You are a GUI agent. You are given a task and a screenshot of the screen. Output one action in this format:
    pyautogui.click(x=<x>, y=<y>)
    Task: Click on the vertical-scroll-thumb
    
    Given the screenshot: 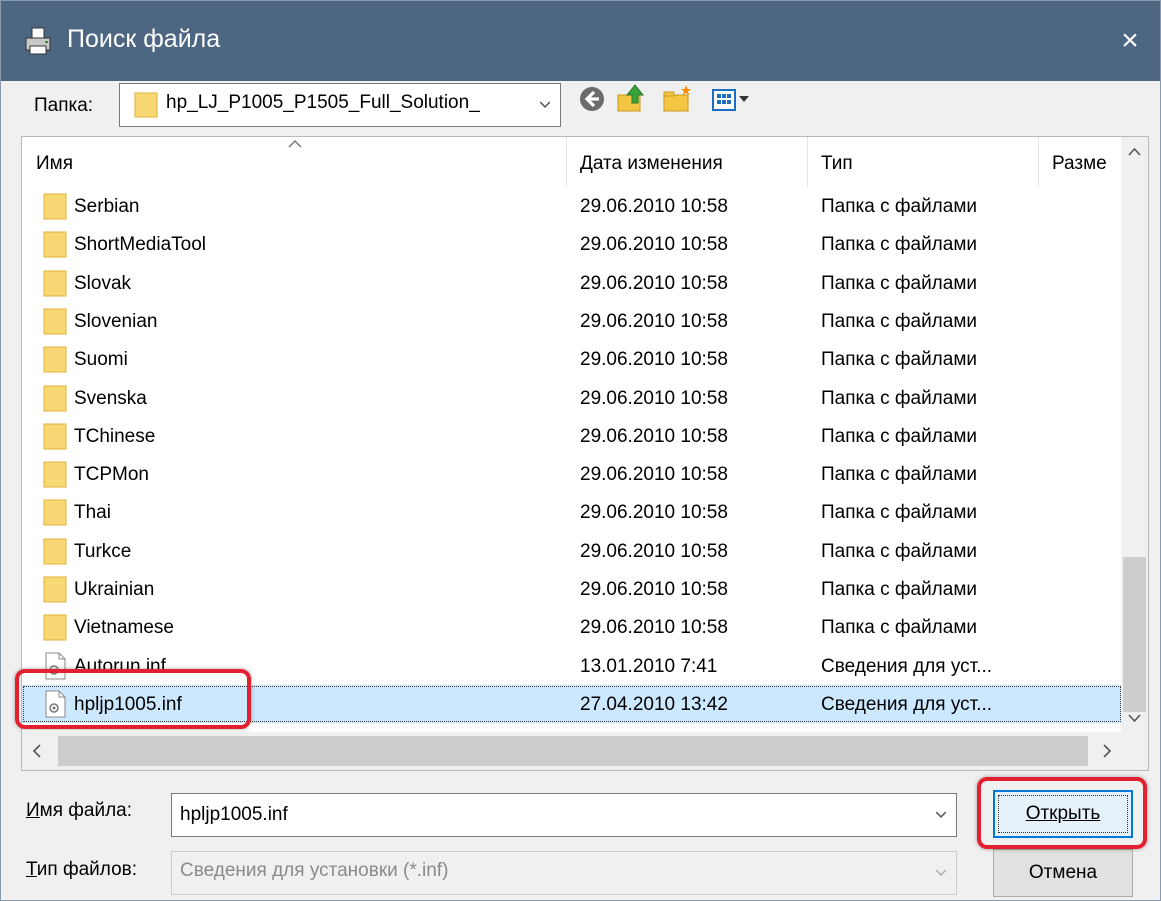 What is the action you would take?
    pyautogui.click(x=1134, y=634)
    